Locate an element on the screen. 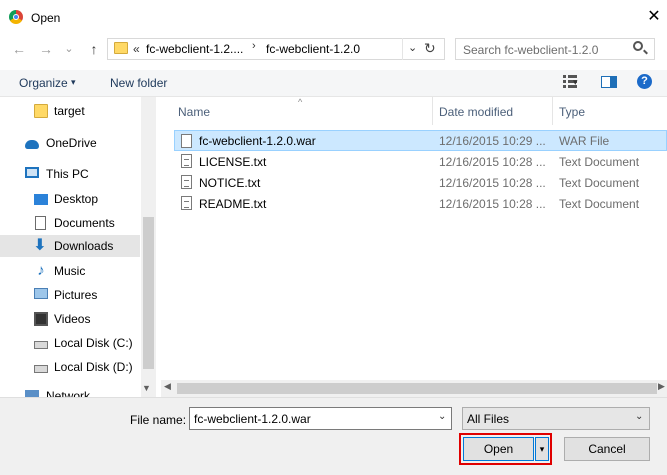 The height and width of the screenshot is (475, 667). sidebar-item-pictures: Pictures is located at coordinates (70, 295).